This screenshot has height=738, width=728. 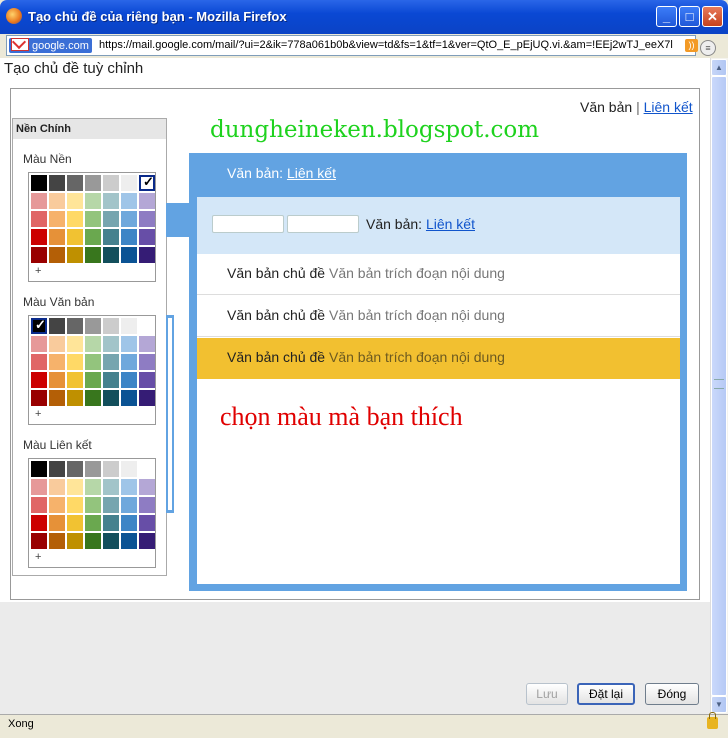 I want to click on close-dialog-button: Đóng, so click(x=672, y=694).